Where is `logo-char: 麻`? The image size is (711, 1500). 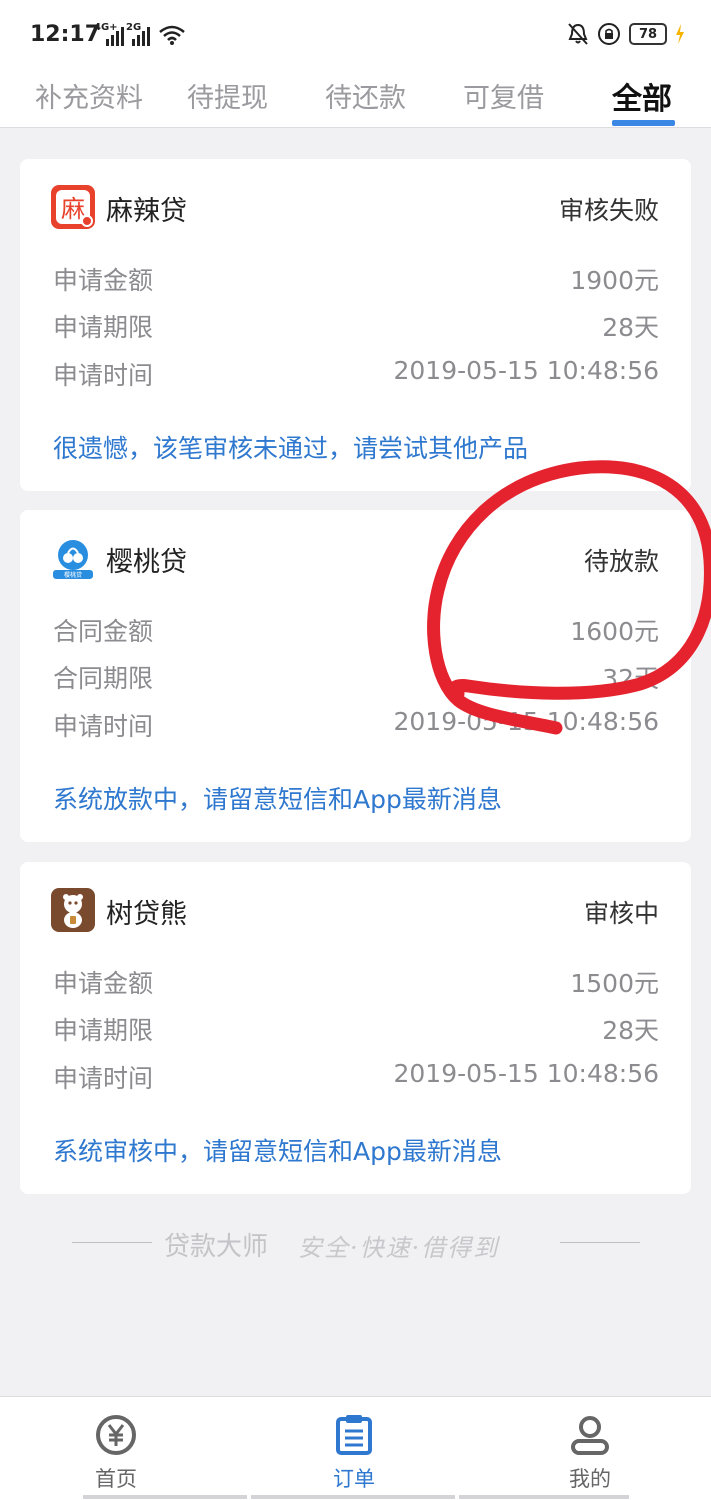 logo-char: 麻 is located at coordinates (73, 209).